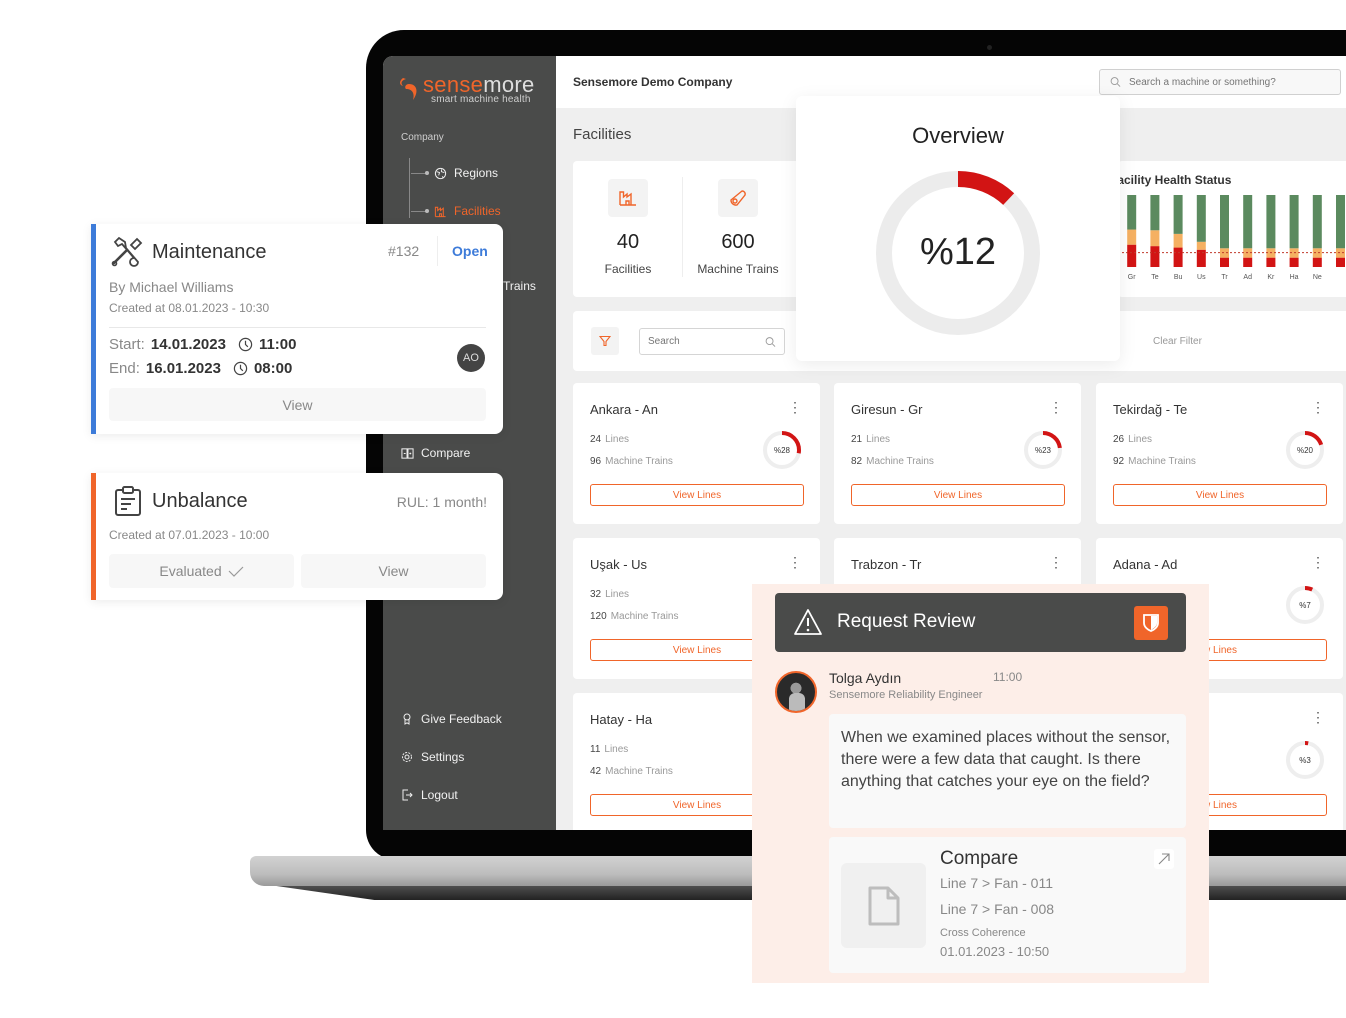 The height and width of the screenshot is (1018, 1346). What do you see at coordinates (297, 327) in the screenshot?
I see `divider` at bounding box center [297, 327].